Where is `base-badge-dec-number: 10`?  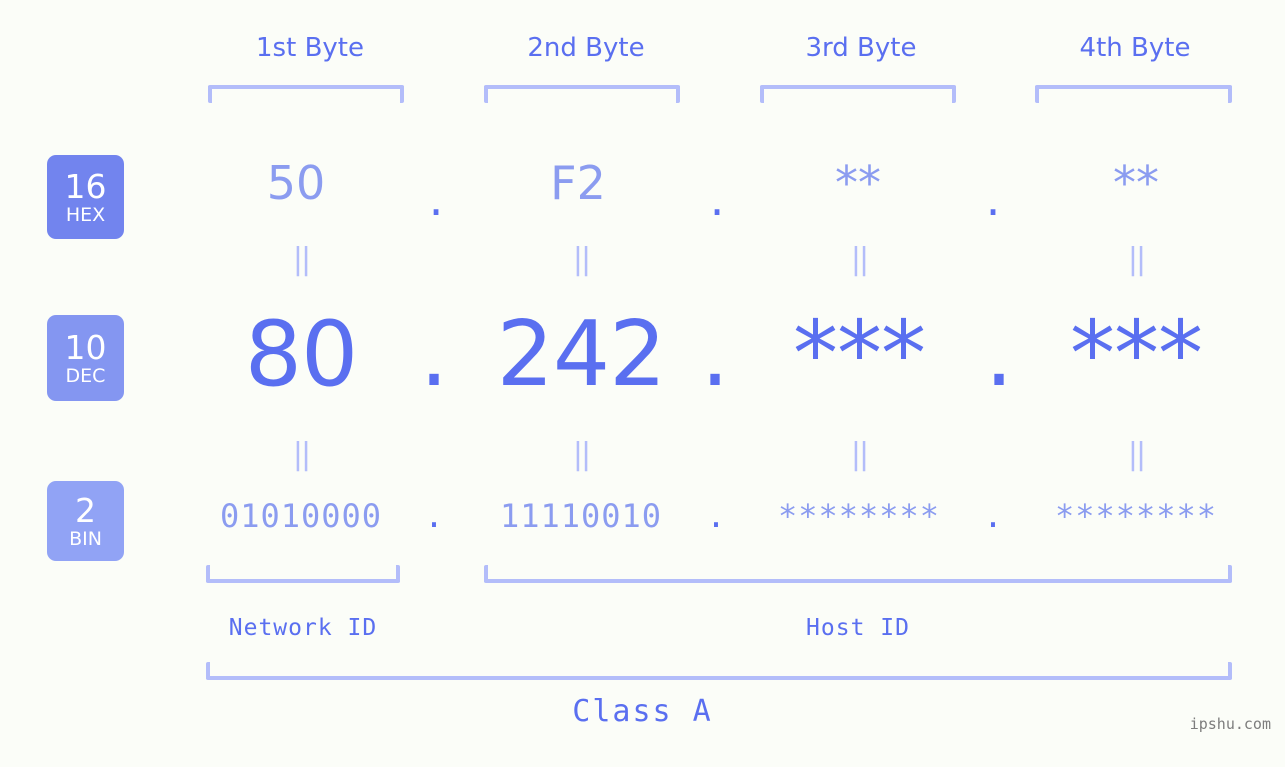 base-badge-dec-number: 10 is located at coordinates (85, 347).